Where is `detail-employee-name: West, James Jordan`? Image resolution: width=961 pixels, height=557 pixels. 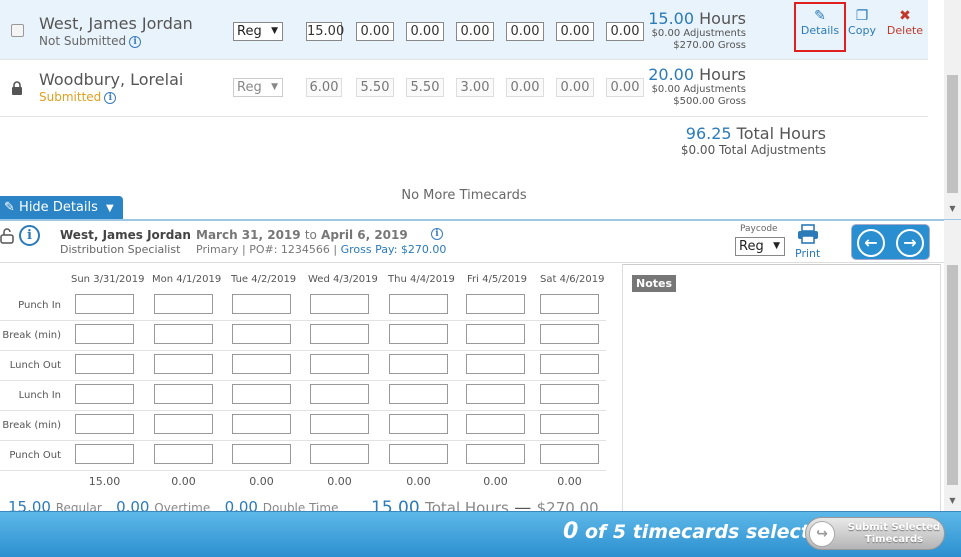
detail-employee-name: West, James Jordan is located at coordinates (125, 235).